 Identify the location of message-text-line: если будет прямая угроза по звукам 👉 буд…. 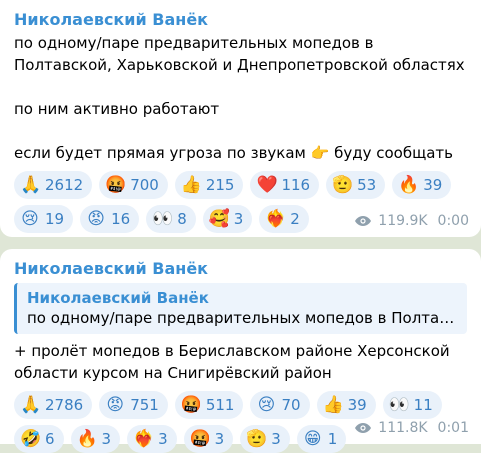
(233, 153).